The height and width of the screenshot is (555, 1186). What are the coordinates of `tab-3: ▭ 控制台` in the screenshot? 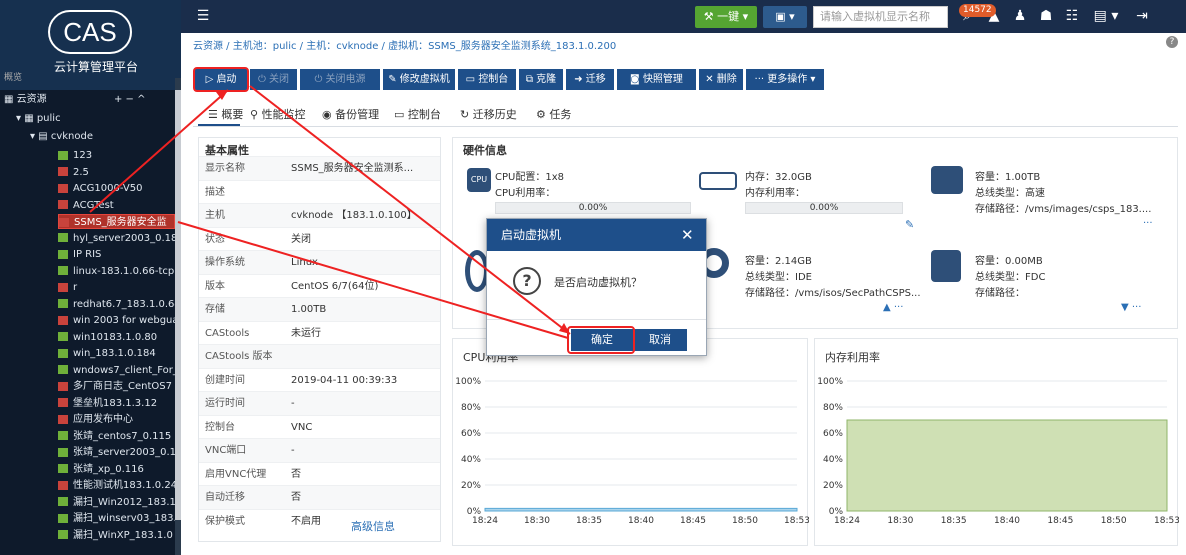 It's located at (417, 115).